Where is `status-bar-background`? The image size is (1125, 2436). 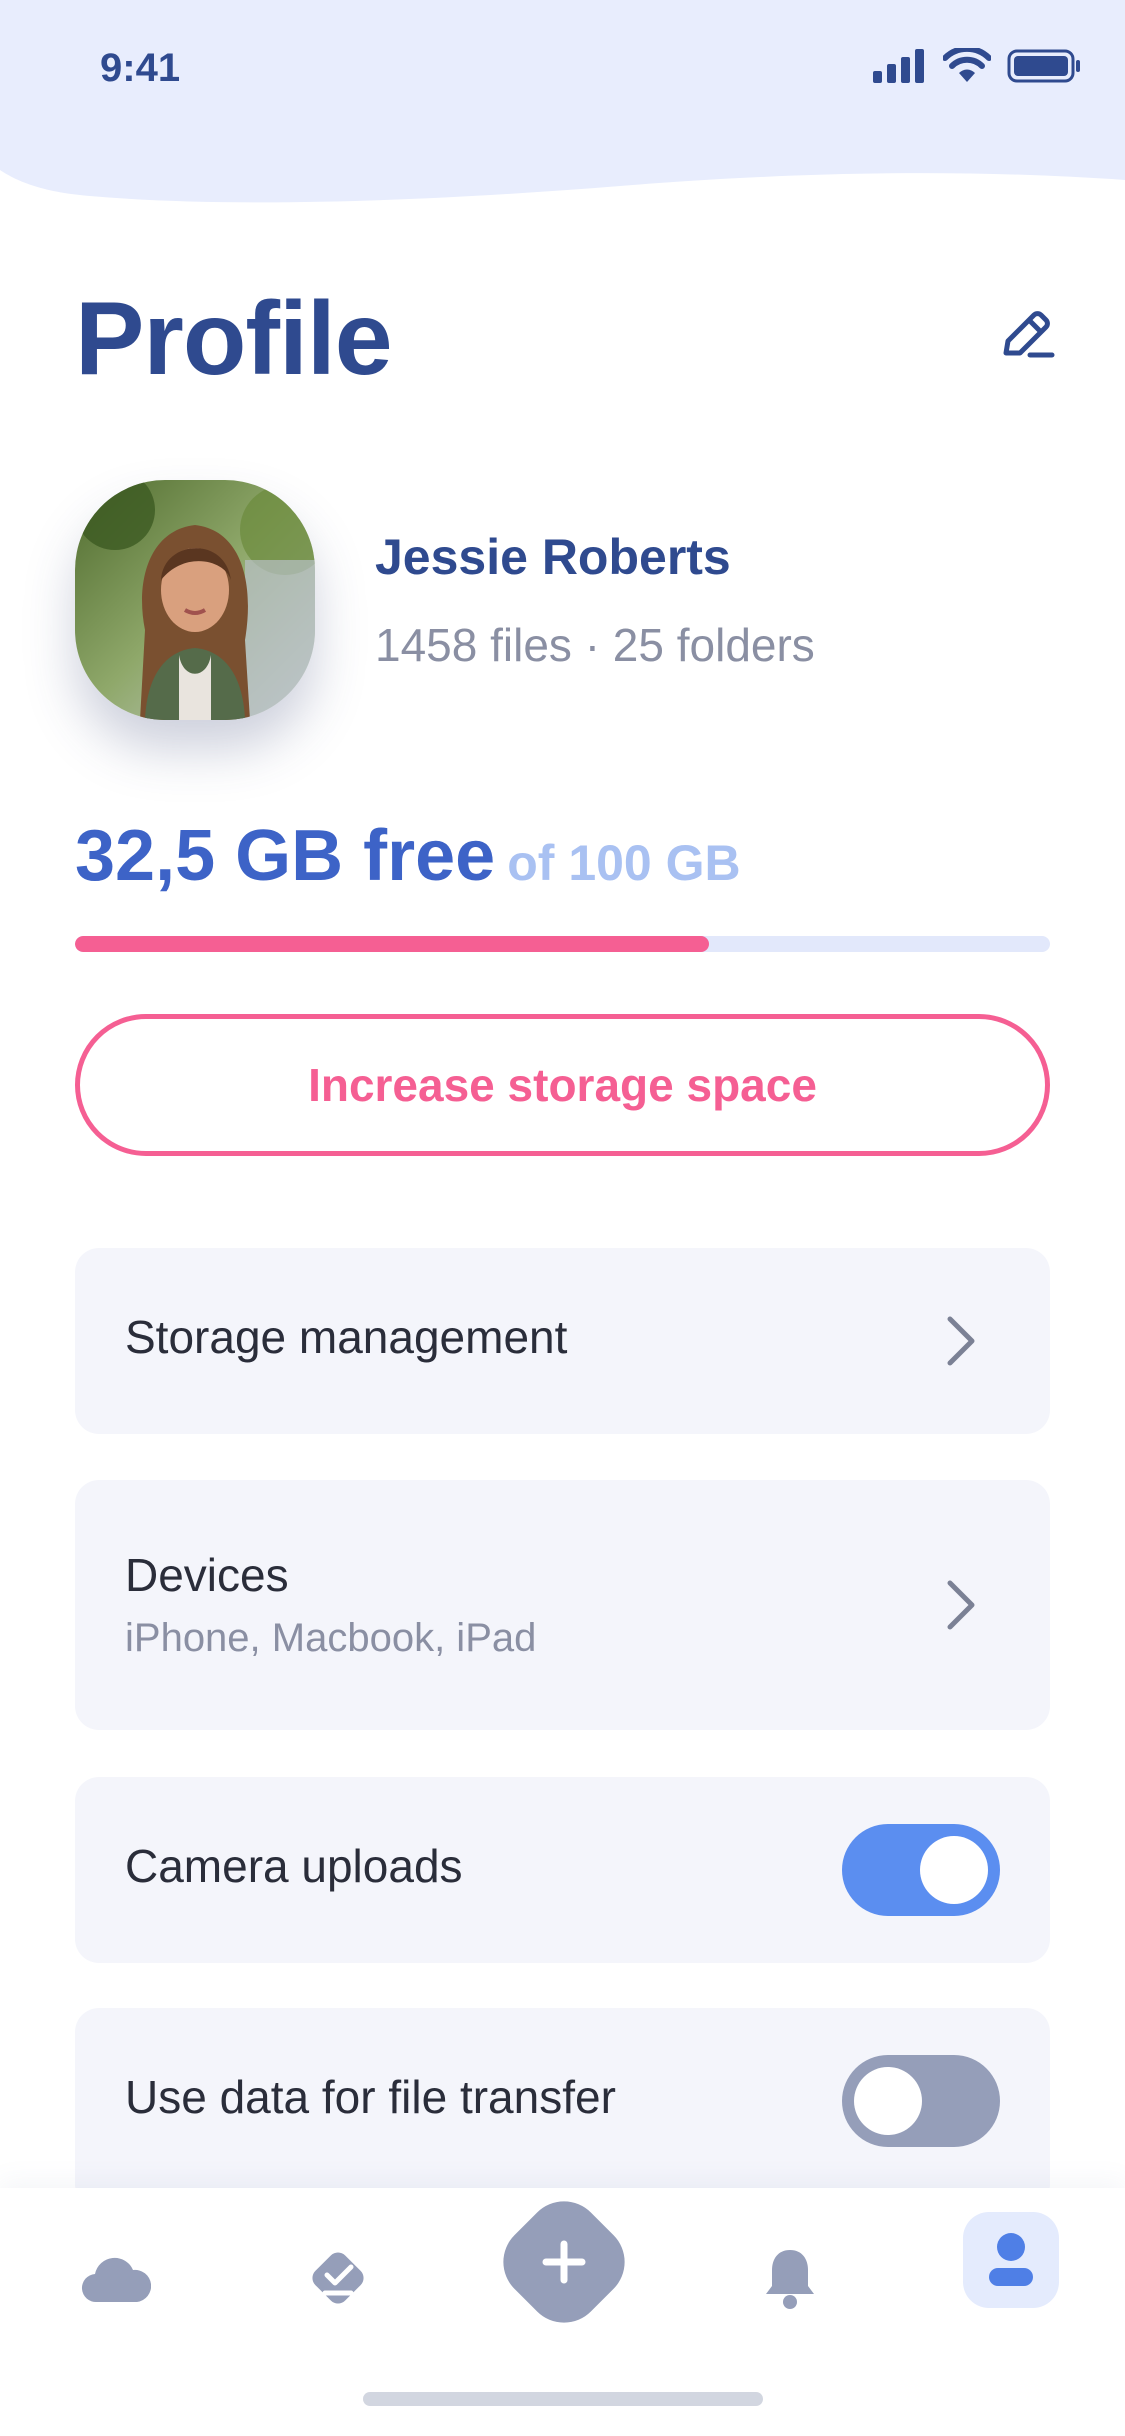
status-bar-background is located at coordinates (562, 101).